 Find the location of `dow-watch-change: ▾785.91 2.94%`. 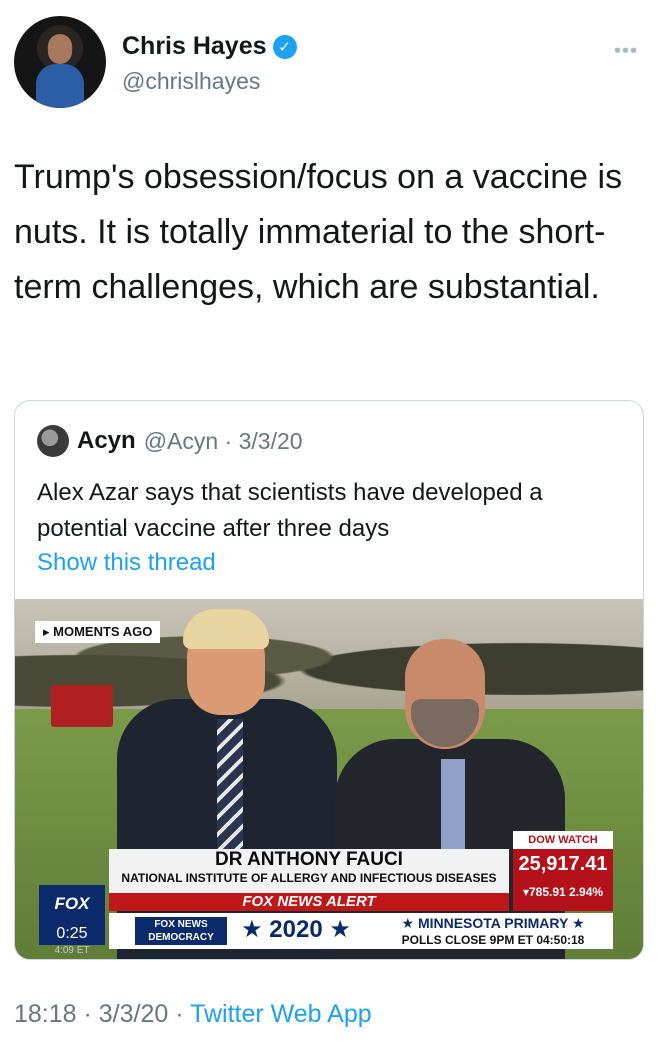

dow-watch-change: ▾785.91 2.94% is located at coordinates (563, 892).